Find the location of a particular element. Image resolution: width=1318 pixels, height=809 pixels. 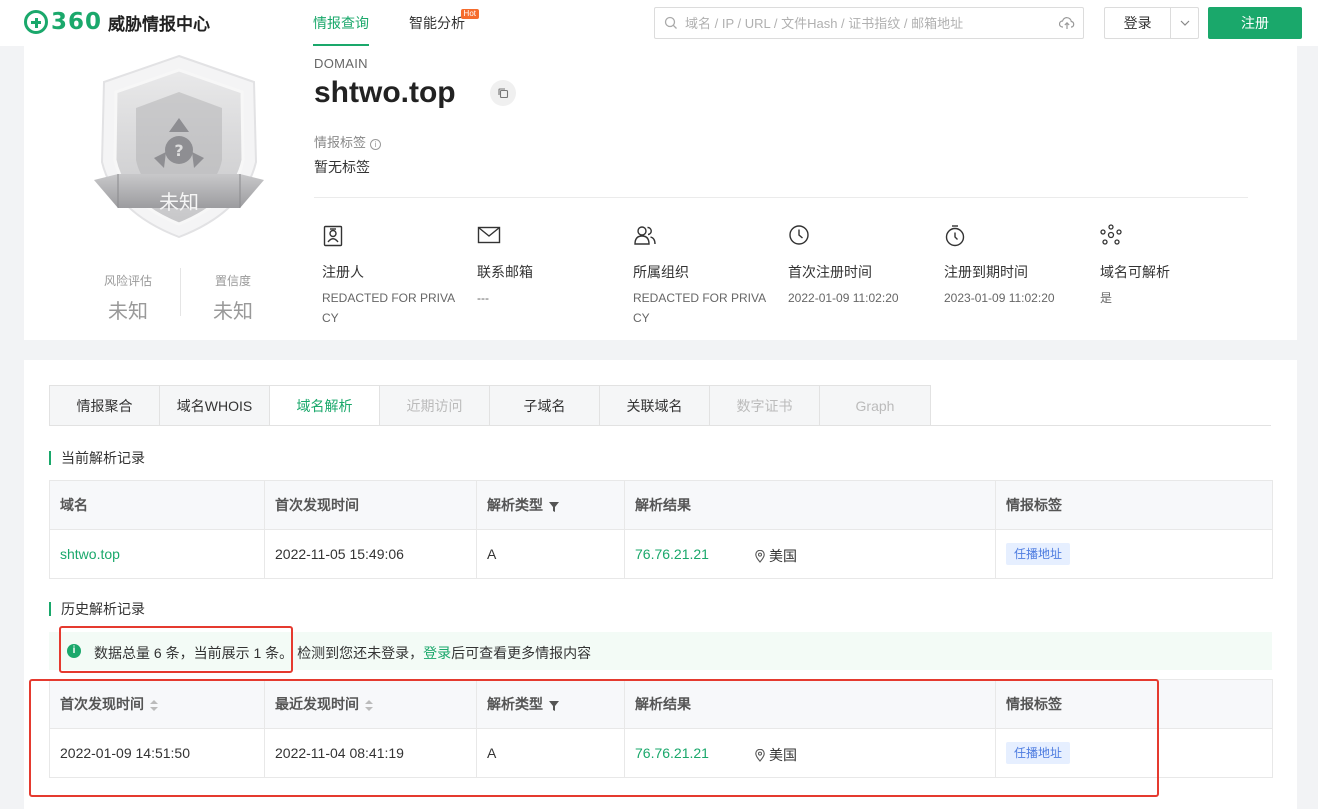

confidence-value: 未知 is located at coordinates (233, 312).